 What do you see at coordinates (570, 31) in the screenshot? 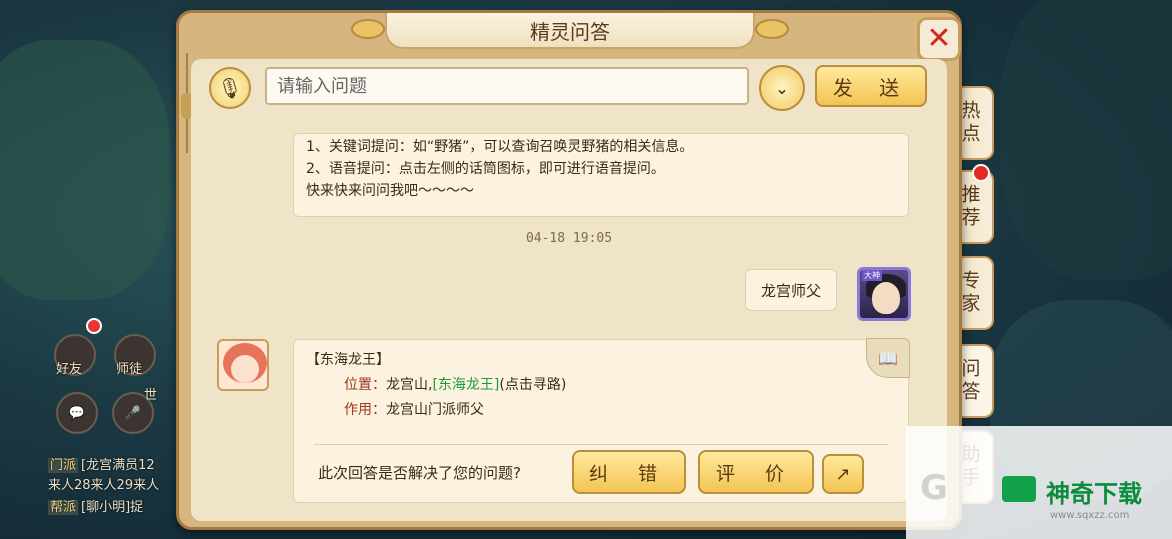
I see `dialog-title: 精灵问答` at bounding box center [570, 31].